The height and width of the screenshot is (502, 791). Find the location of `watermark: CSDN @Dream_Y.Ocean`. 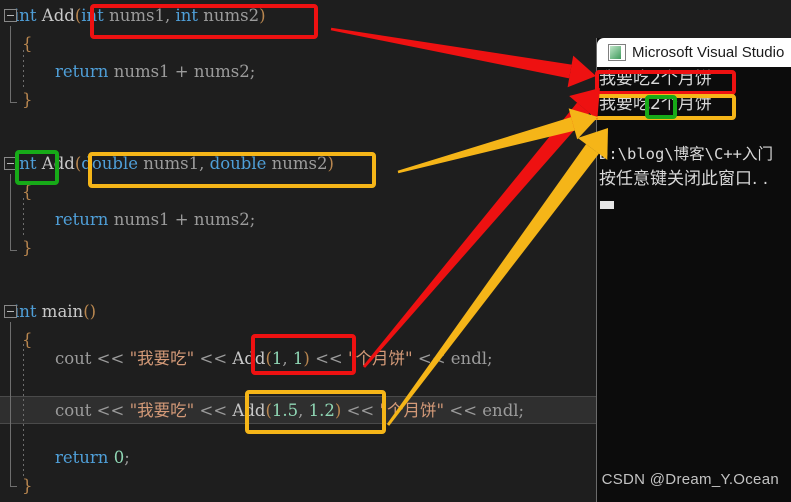

watermark: CSDN @Dream_Y.Ocean is located at coordinates (690, 479).